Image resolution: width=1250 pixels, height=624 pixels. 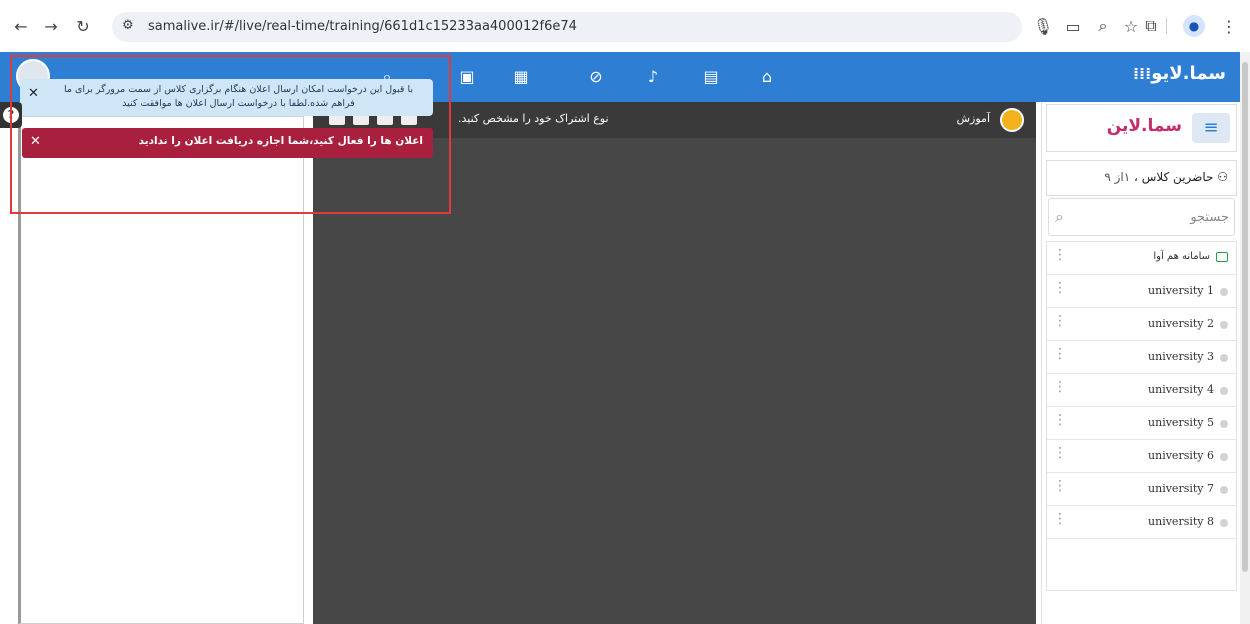 What do you see at coordinates (1043, 26) in the screenshot?
I see `microphone-icon: 🎙` at bounding box center [1043, 26].